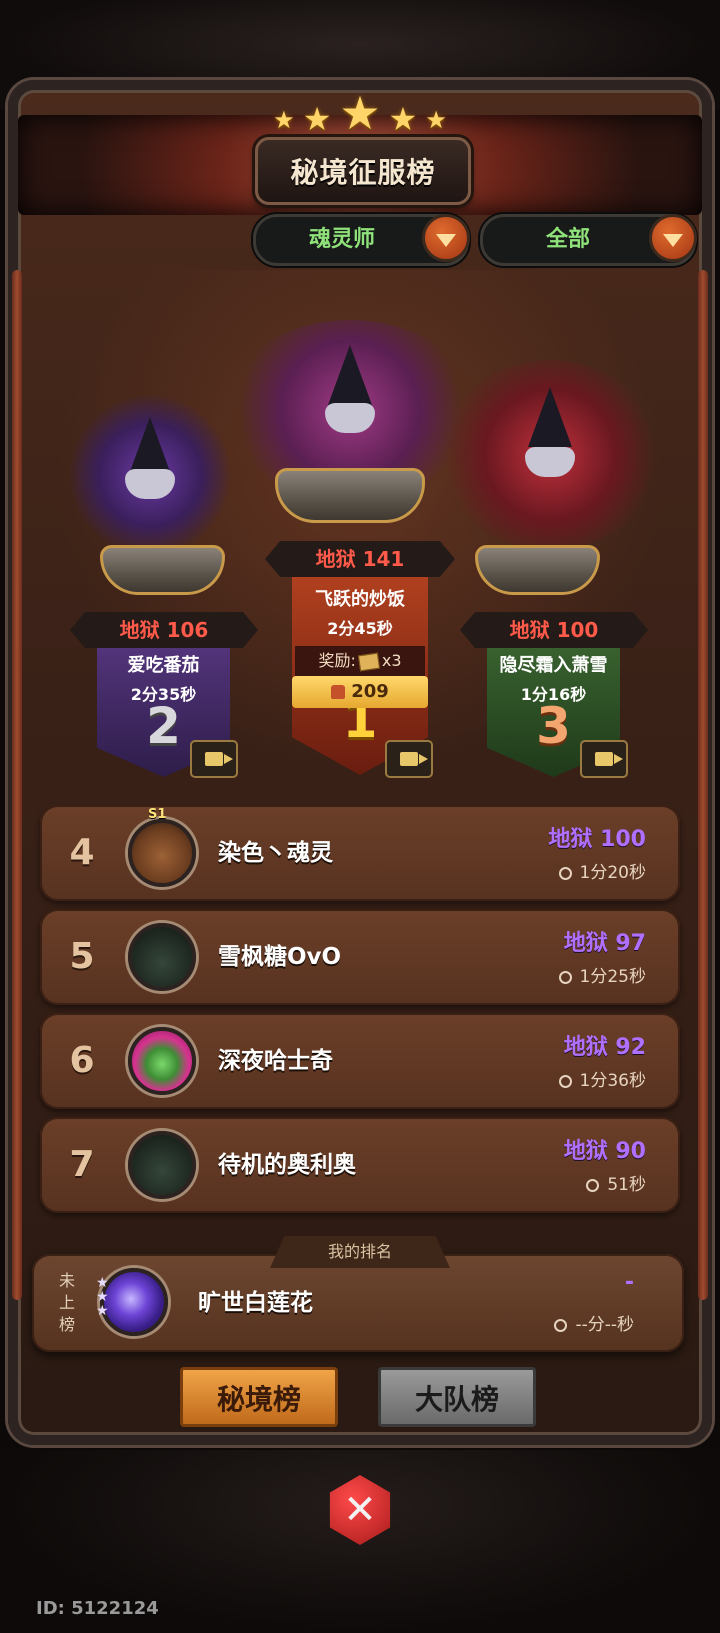  What do you see at coordinates (82, 1060) in the screenshot?
I see `rank-number: 6` at bounding box center [82, 1060].